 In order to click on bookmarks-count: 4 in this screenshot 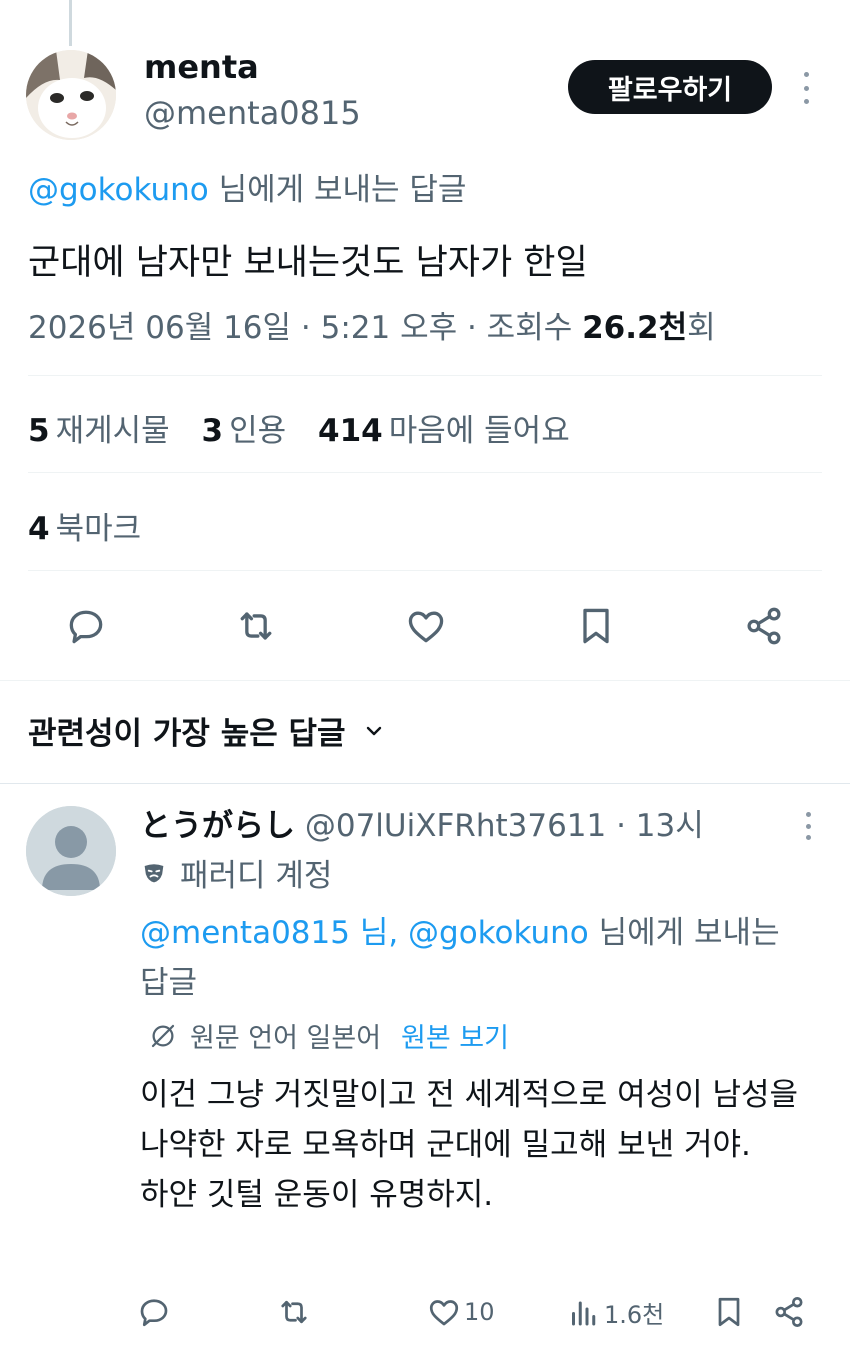, I will do `click(39, 529)`.